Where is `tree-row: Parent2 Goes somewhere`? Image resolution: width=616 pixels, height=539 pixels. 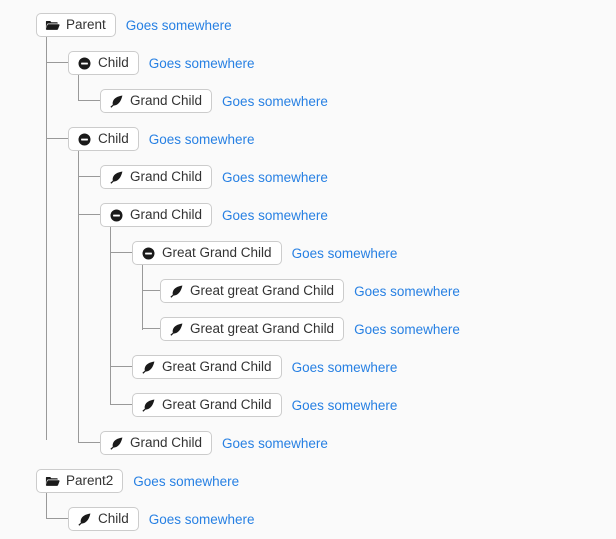 tree-row: Parent2 Goes somewhere is located at coordinates (137, 481).